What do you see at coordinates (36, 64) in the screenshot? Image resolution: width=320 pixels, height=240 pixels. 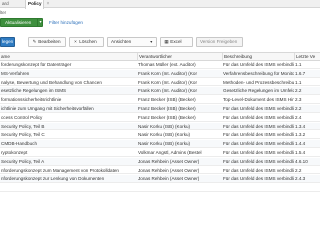 I see `cell-name: forderungskonzept für Datenträger` at bounding box center [36, 64].